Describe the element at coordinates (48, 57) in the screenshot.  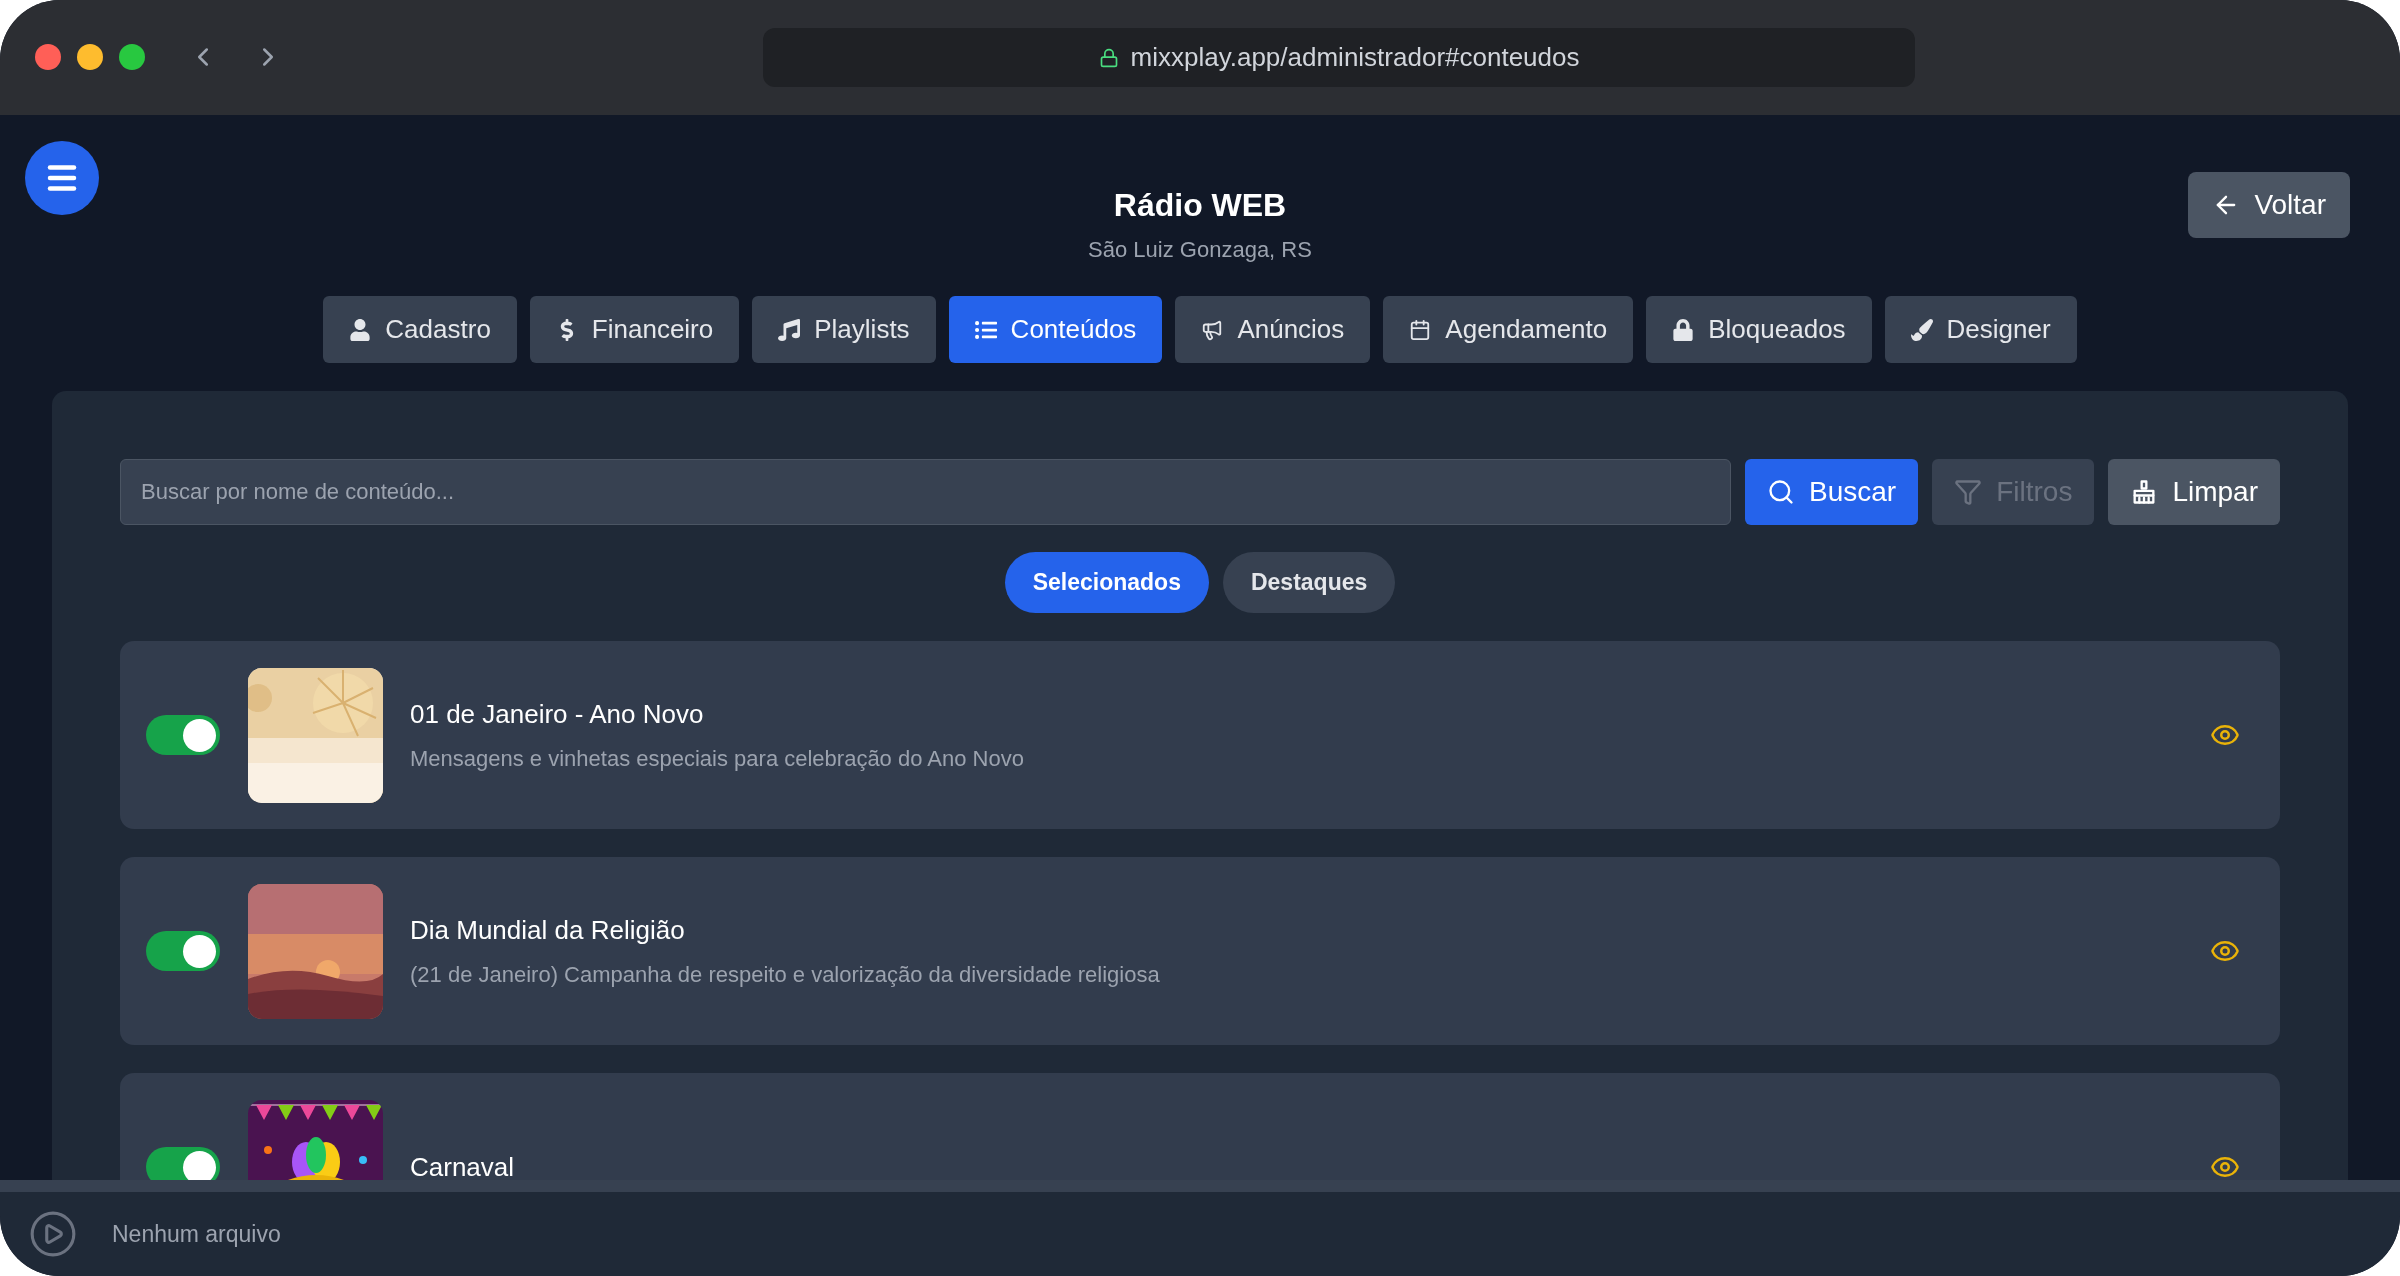
I see `close-window-button` at that location.